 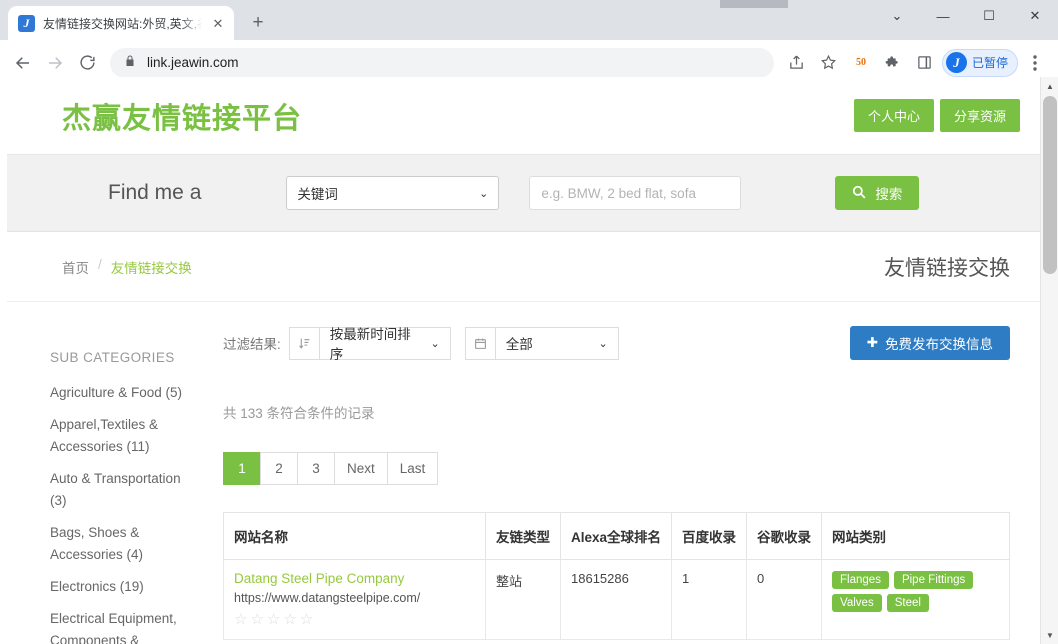 What do you see at coordinates (709, 536) in the screenshot?
I see `col-baidu: 百度收录` at bounding box center [709, 536].